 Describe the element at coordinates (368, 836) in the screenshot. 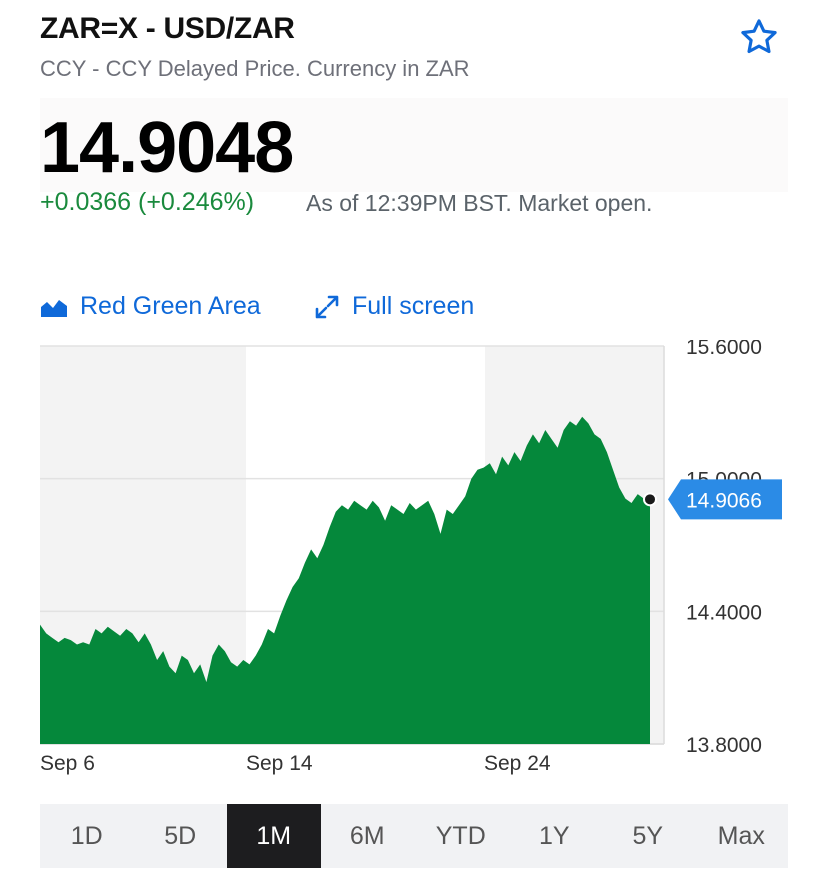

I see `range-6m-button: 6M` at that location.